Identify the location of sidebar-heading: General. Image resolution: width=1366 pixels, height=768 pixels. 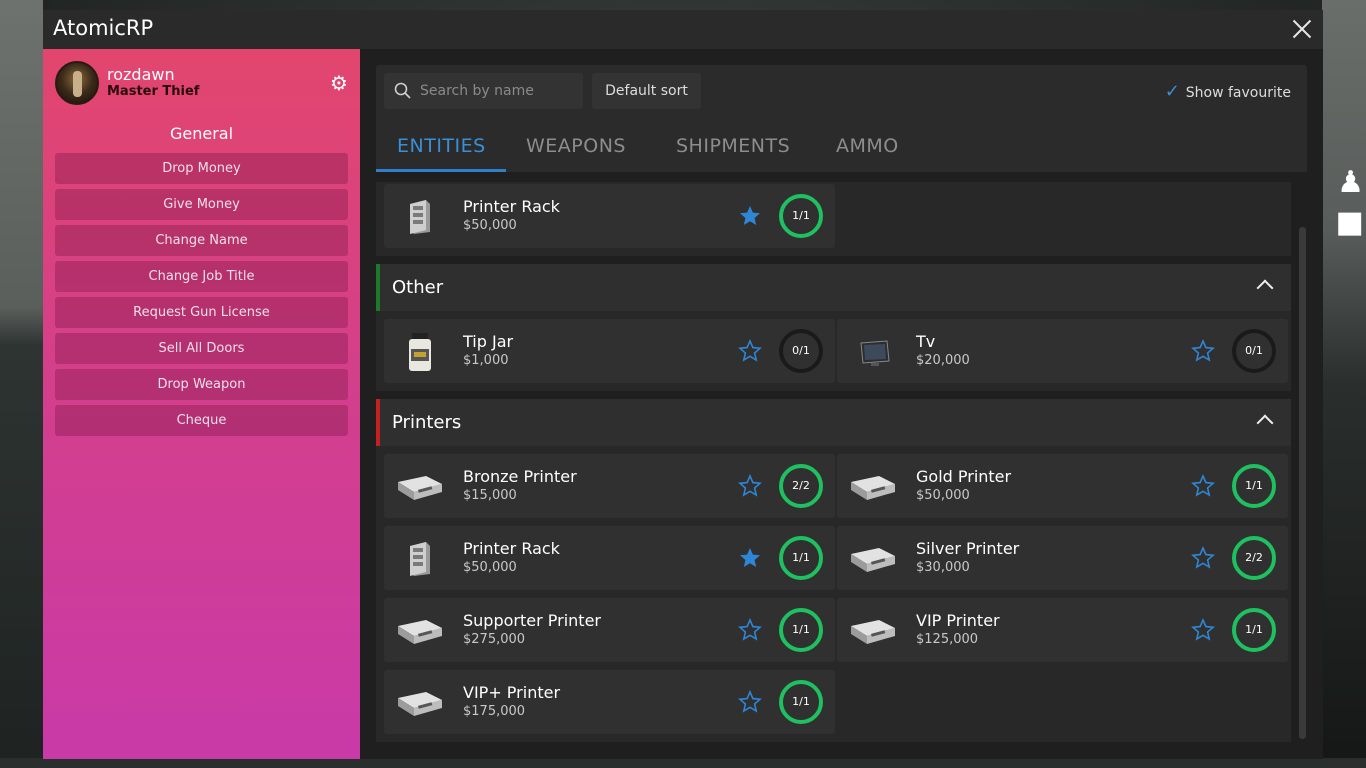
(201, 133).